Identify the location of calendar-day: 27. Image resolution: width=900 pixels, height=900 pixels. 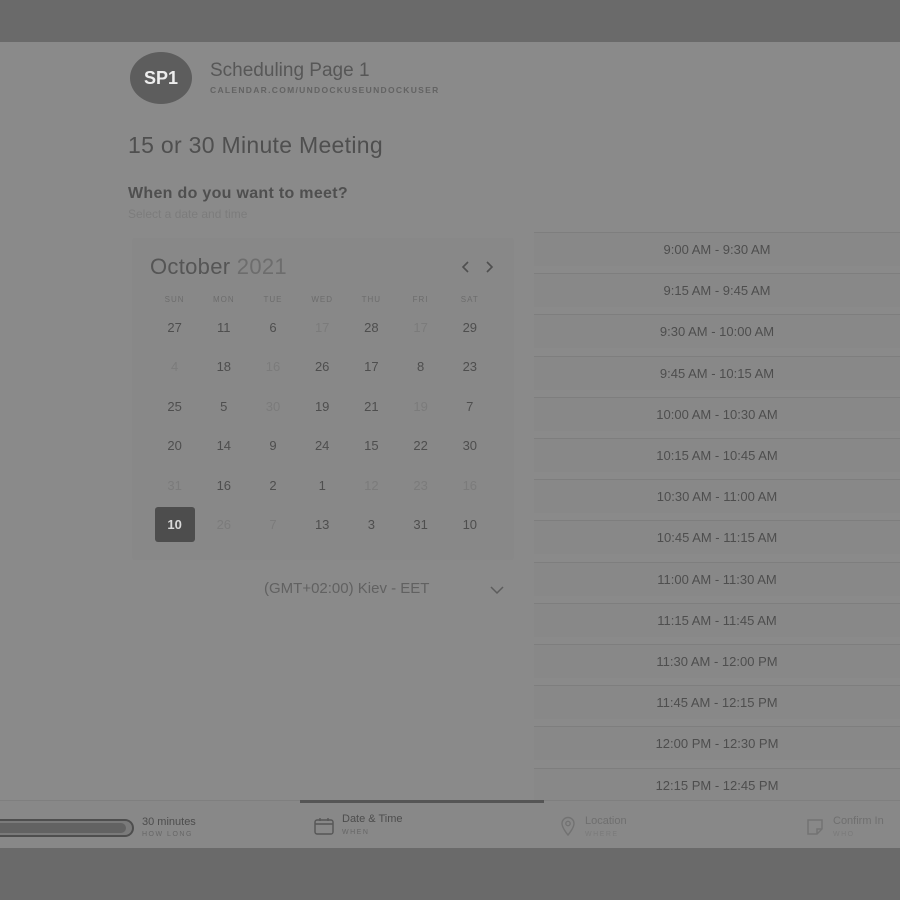
(175, 327).